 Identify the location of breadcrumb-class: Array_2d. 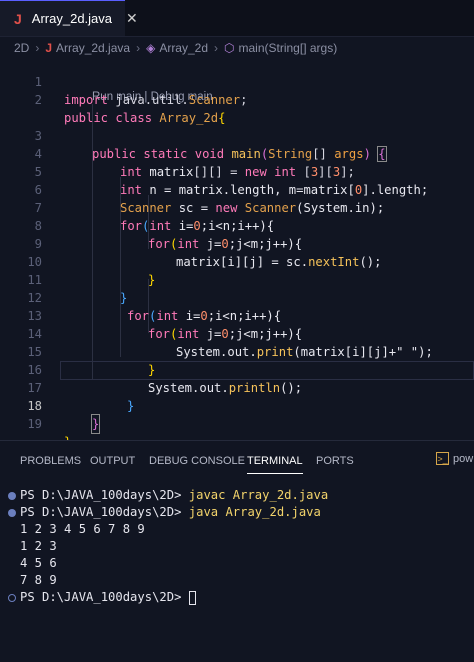
(183, 48).